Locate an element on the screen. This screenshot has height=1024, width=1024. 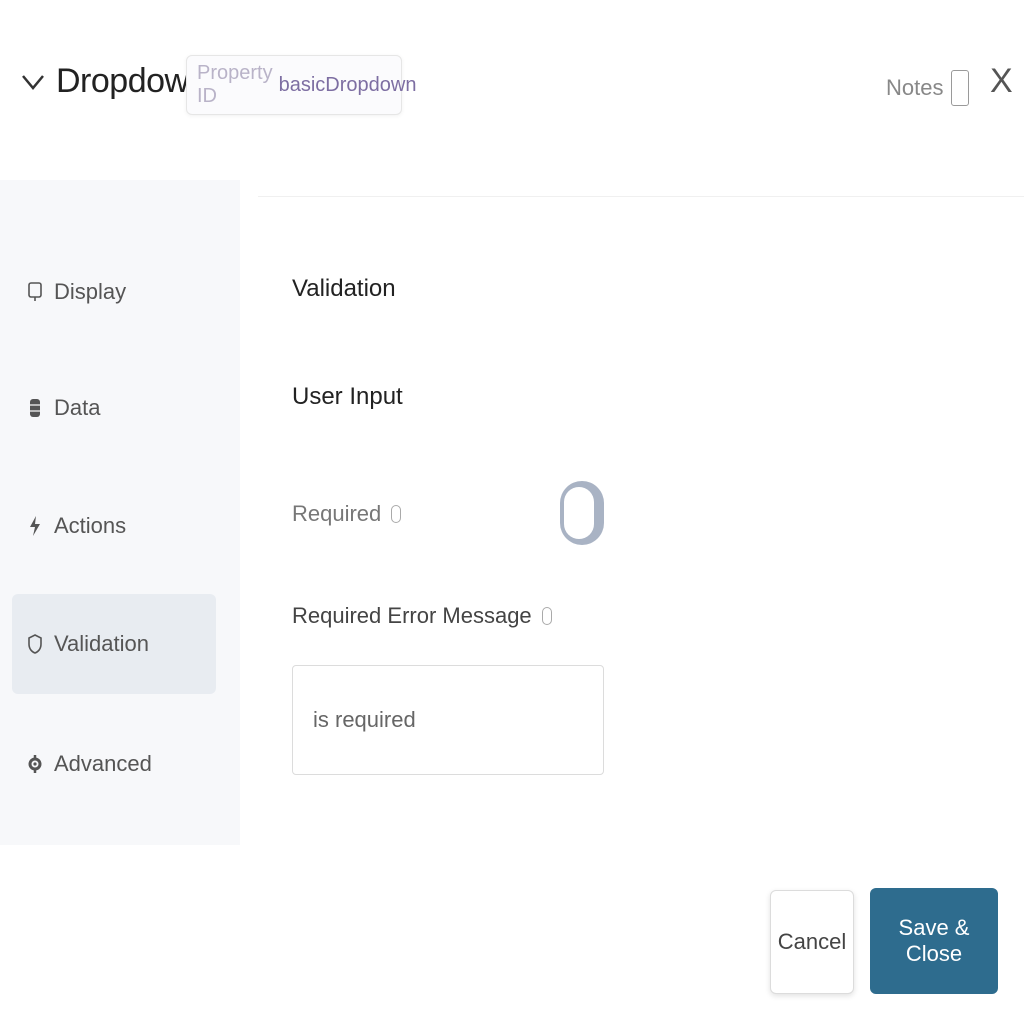
sidebar-item-label: Data is located at coordinates (77, 407).